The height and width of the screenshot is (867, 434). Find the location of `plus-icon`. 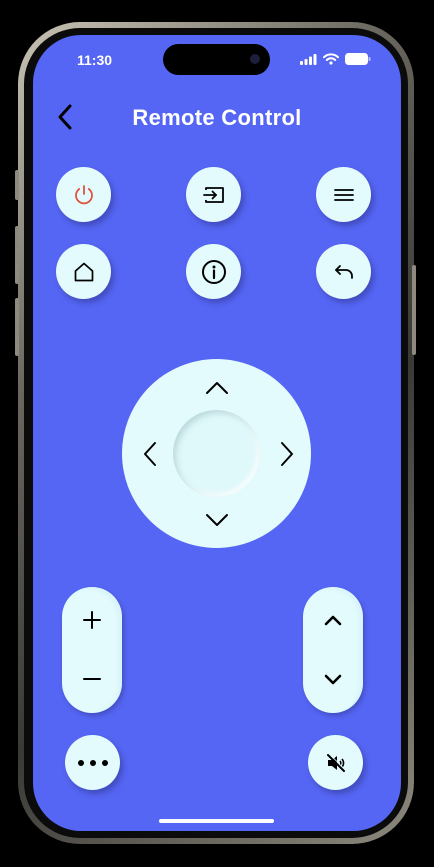

plus-icon is located at coordinates (92, 620).